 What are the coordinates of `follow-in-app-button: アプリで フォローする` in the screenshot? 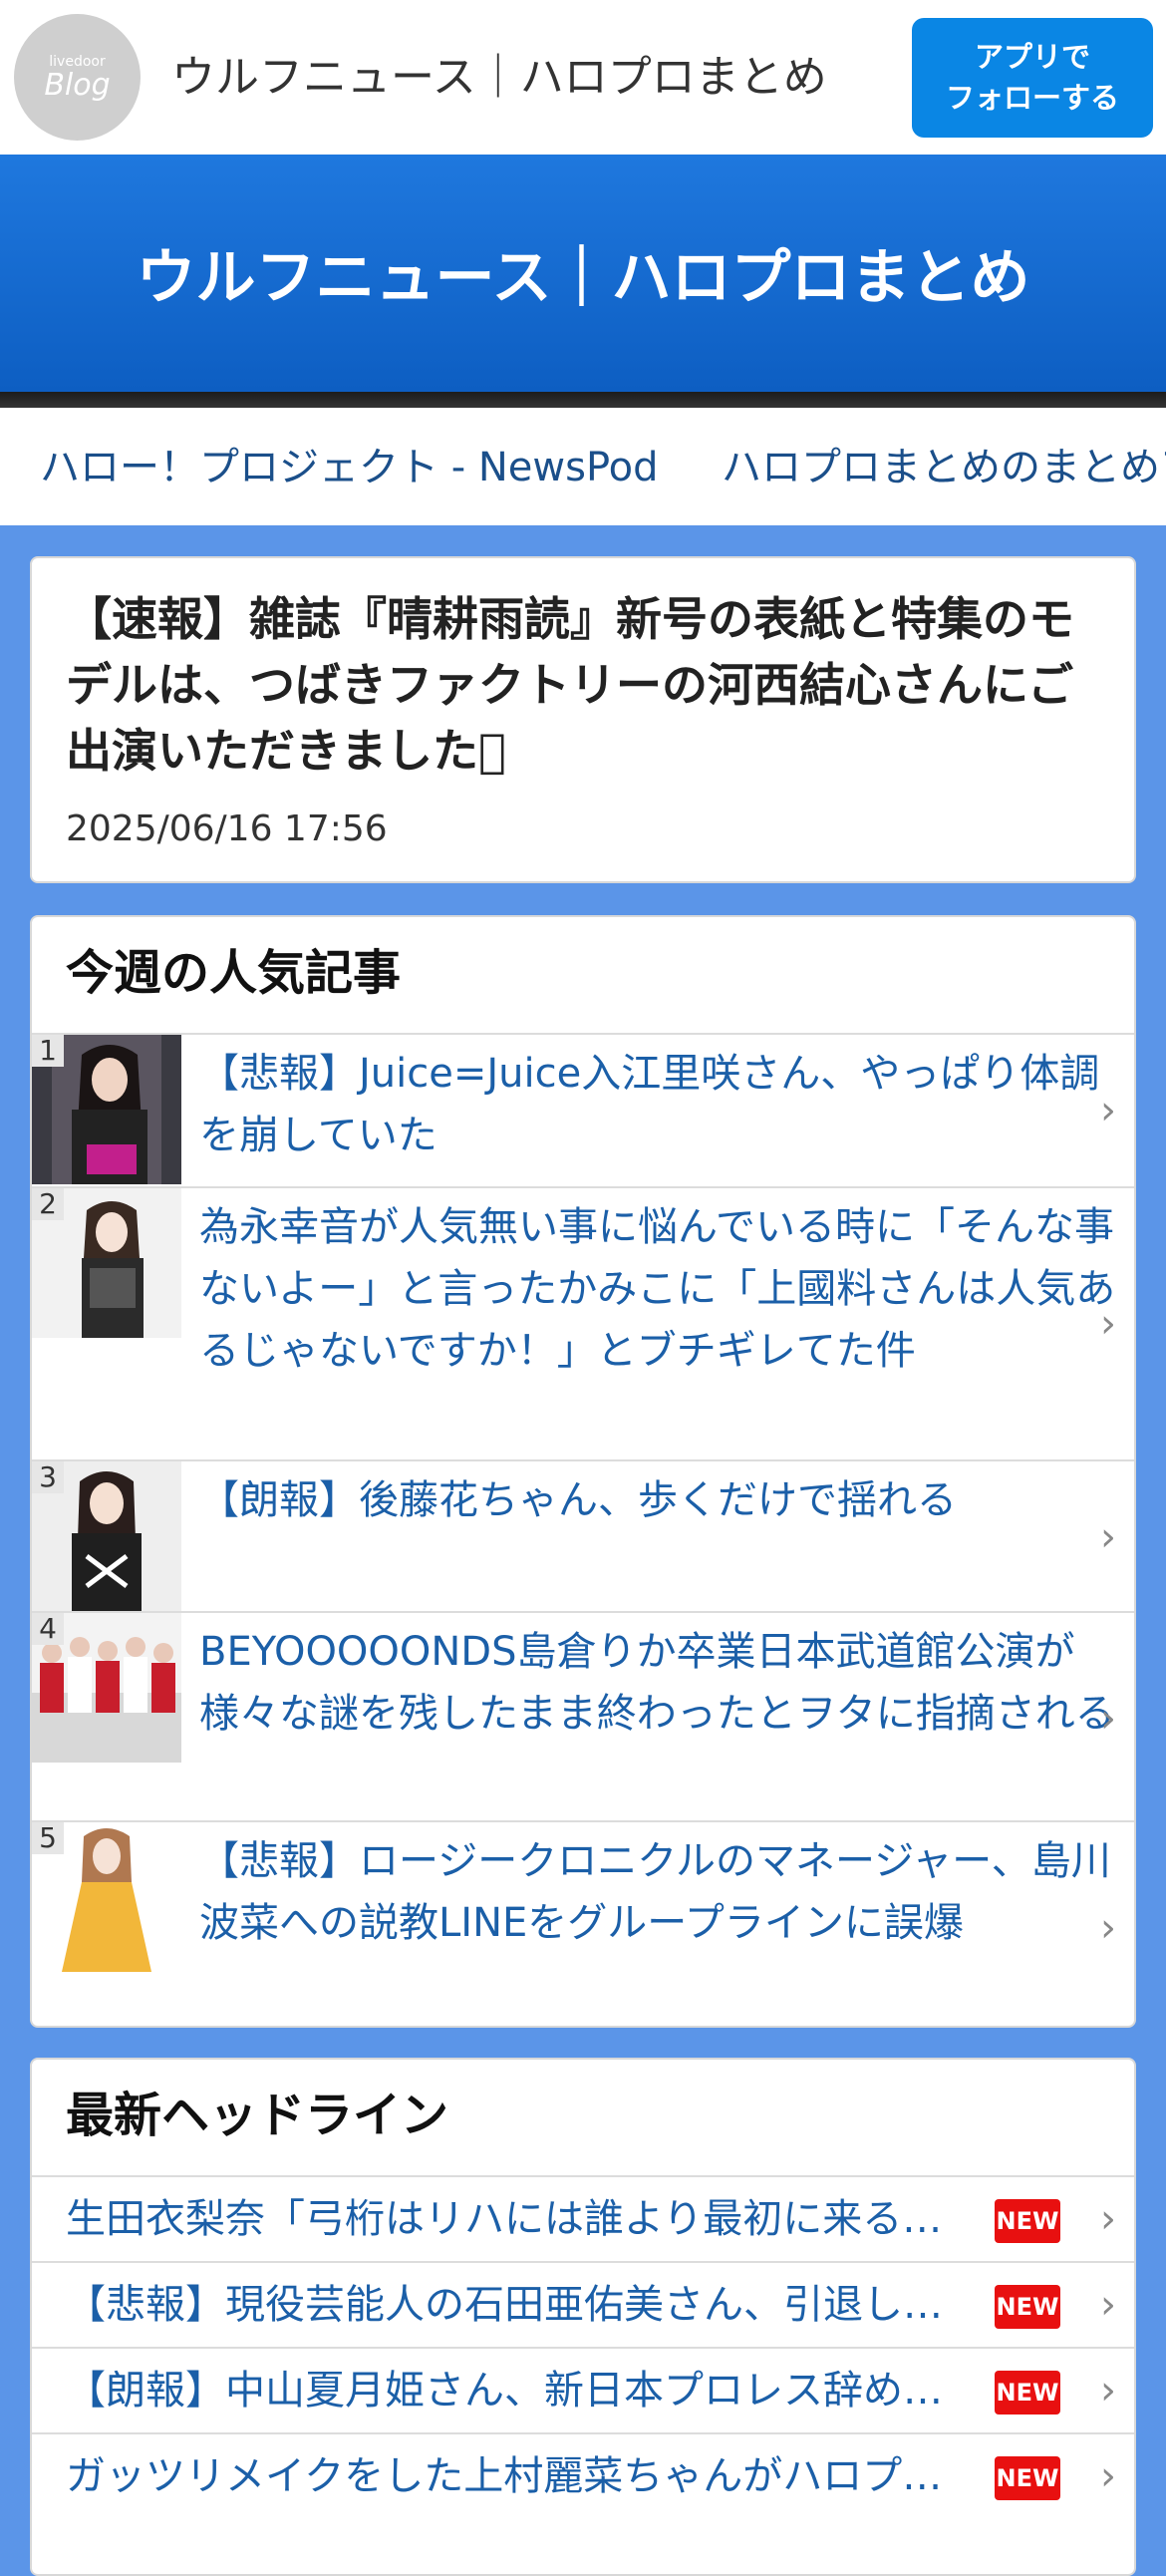 It's located at (1032, 78).